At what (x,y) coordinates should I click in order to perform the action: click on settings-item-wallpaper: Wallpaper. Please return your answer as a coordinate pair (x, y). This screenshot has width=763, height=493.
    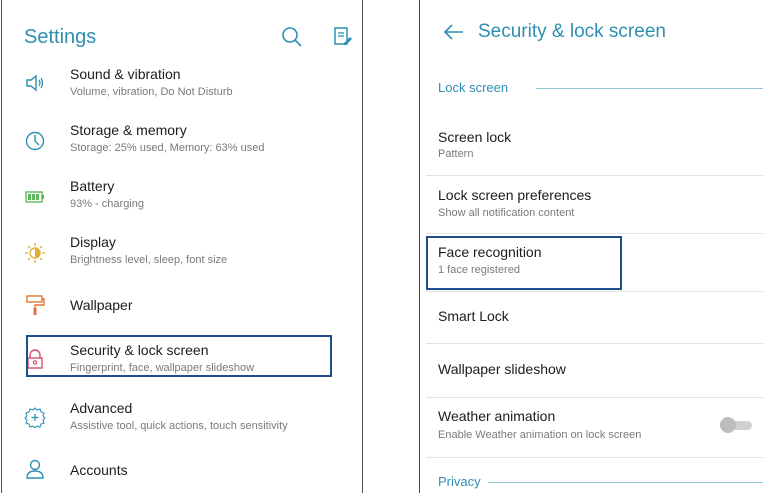
    Looking at the image, I should click on (182, 306).